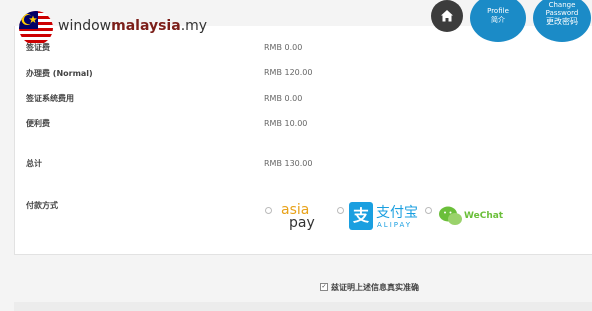 The width and height of the screenshot is (592, 311). What do you see at coordinates (85, 26) in the screenshot?
I see `logo-prefix: window` at bounding box center [85, 26].